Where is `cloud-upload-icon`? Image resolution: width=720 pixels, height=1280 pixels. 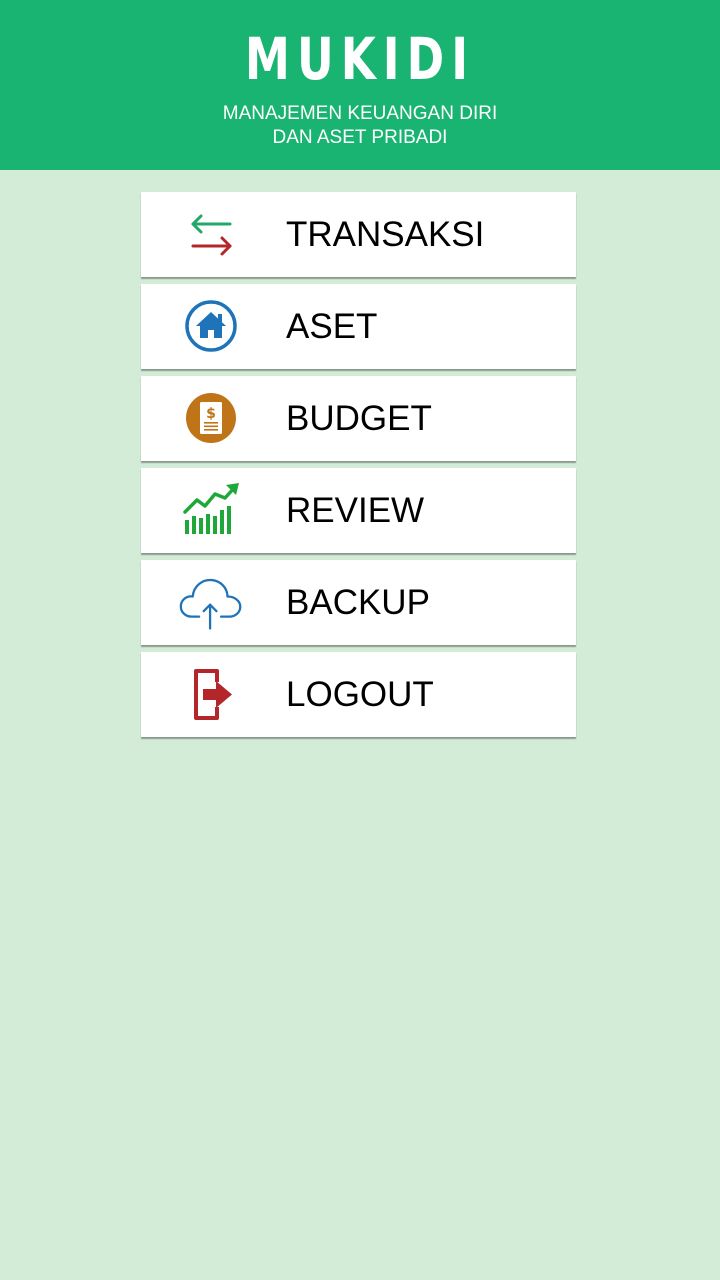 cloud-upload-icon is located at coordinates (211, 602).